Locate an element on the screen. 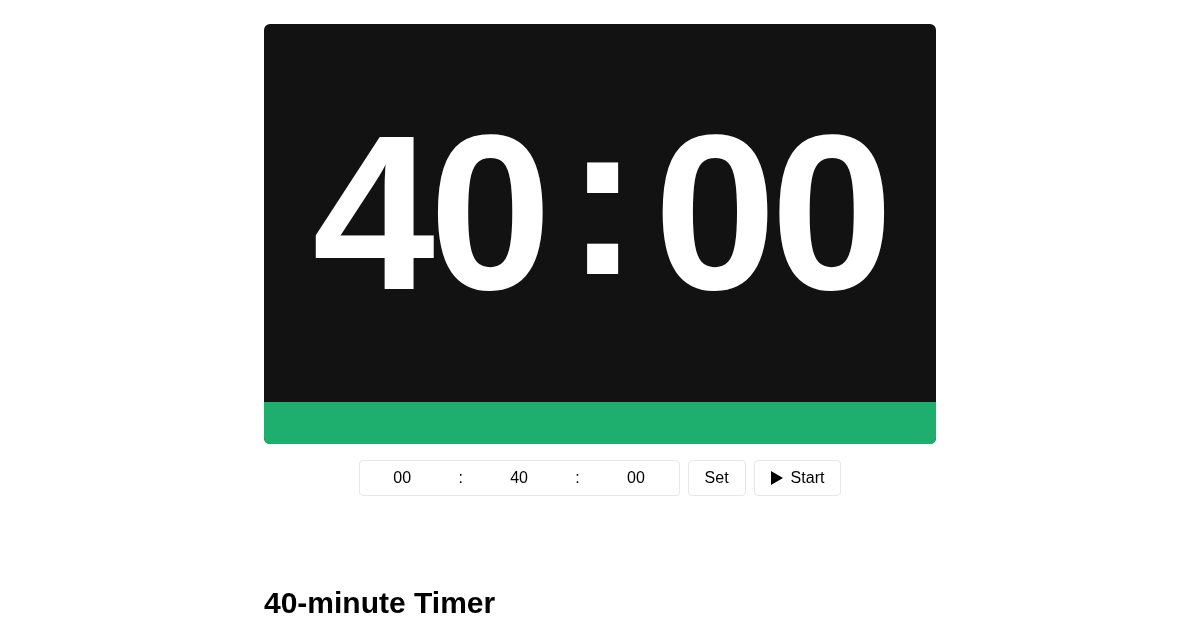 This screenshot has width=1200, height=627. hours-value: 00 is located at coordinates (402, 478).